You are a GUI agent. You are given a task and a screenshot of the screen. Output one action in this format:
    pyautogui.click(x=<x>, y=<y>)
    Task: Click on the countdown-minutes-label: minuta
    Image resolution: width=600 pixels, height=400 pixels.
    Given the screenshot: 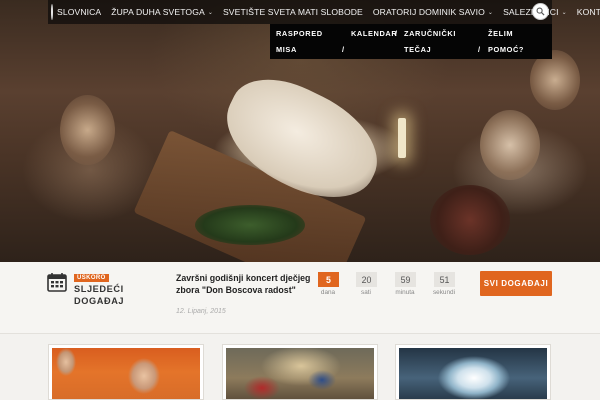 What is the action you would take?
    pyautogui.click(x=405, y=292)
    